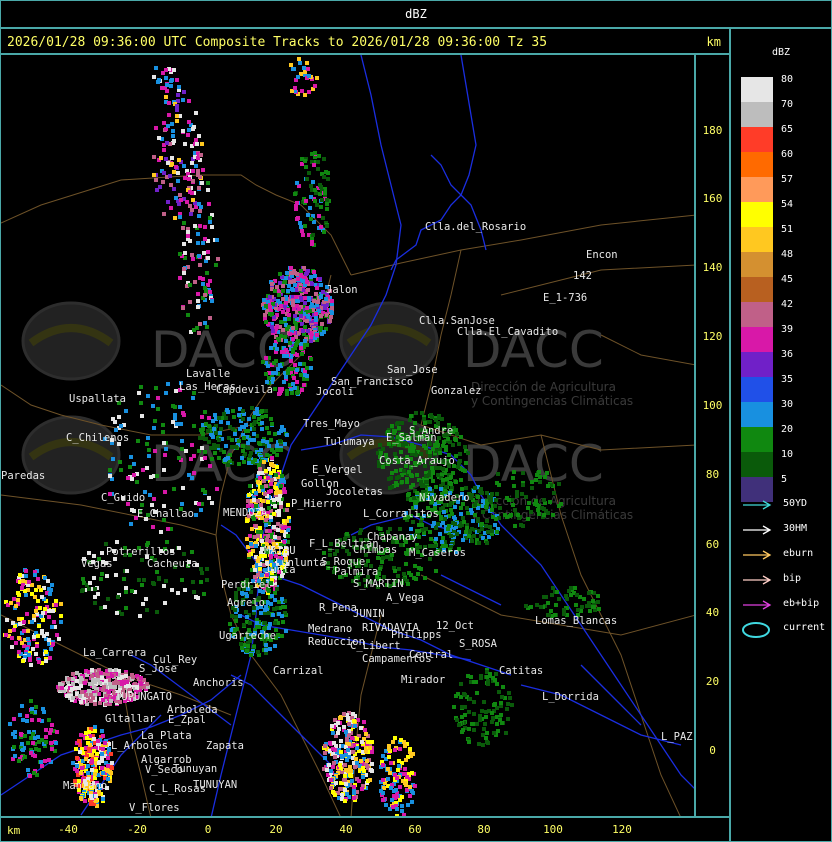 Image resolution: width=832 pixels, height=842 pixels. Describe the element at coordinates (757, 530) in the screenshot. I see `track-arrow-icon` at that location.